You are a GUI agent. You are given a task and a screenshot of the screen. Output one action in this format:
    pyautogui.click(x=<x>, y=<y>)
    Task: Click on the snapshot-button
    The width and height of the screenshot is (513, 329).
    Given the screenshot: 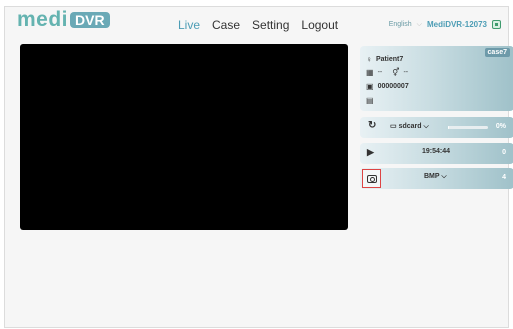 What is the action you would take?
    pyautogui.click(x=371, y=178)
    